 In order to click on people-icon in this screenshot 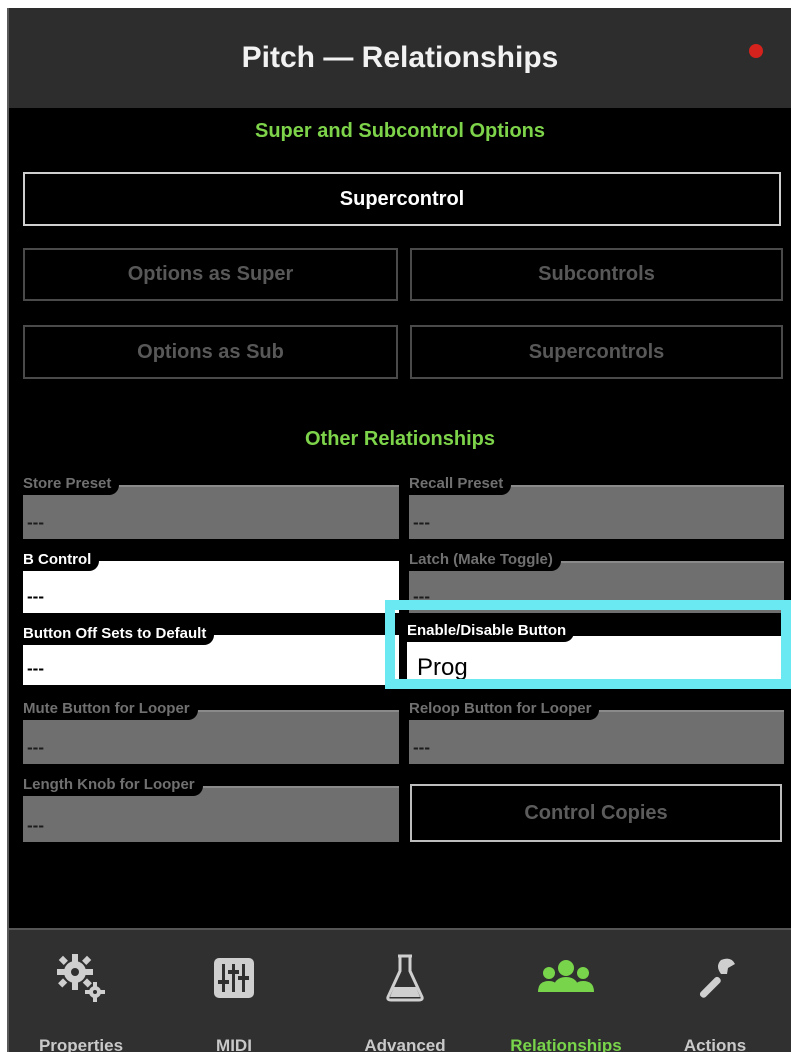, I will do `click(566, 978)`.